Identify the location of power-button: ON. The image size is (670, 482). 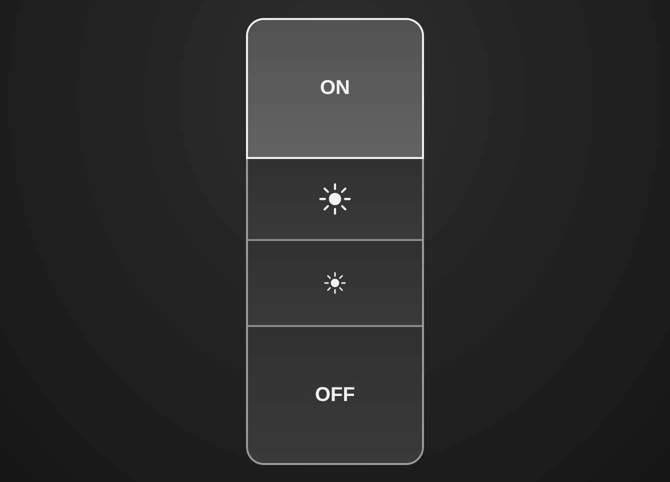
(335, 88).